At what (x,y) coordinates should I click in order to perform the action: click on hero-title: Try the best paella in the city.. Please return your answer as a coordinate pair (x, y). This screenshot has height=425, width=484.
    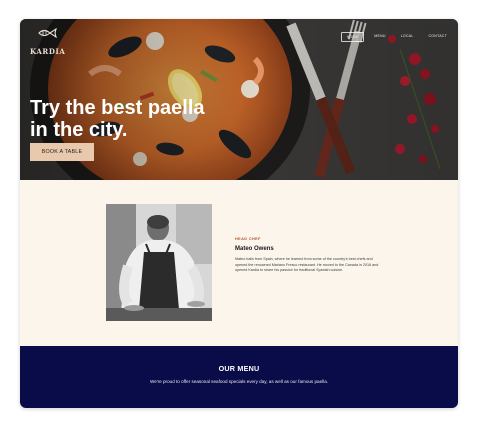
    Looking at the image, I should click on (150, 119).